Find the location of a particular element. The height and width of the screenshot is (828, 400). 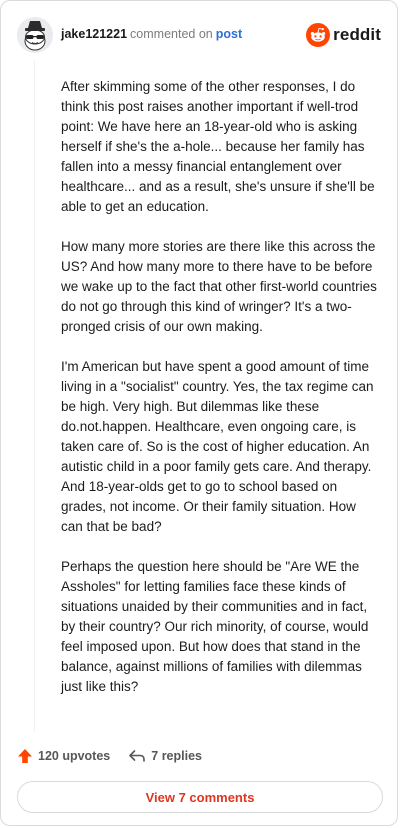

snoo-avatar-icon is located at coordinates (35, 35).